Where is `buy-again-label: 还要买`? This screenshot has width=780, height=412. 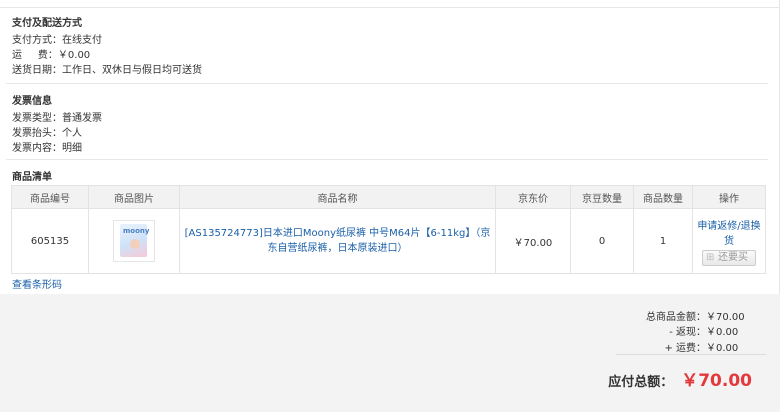 buy-again-label: 还要买 is located at coordinates (733, 257).